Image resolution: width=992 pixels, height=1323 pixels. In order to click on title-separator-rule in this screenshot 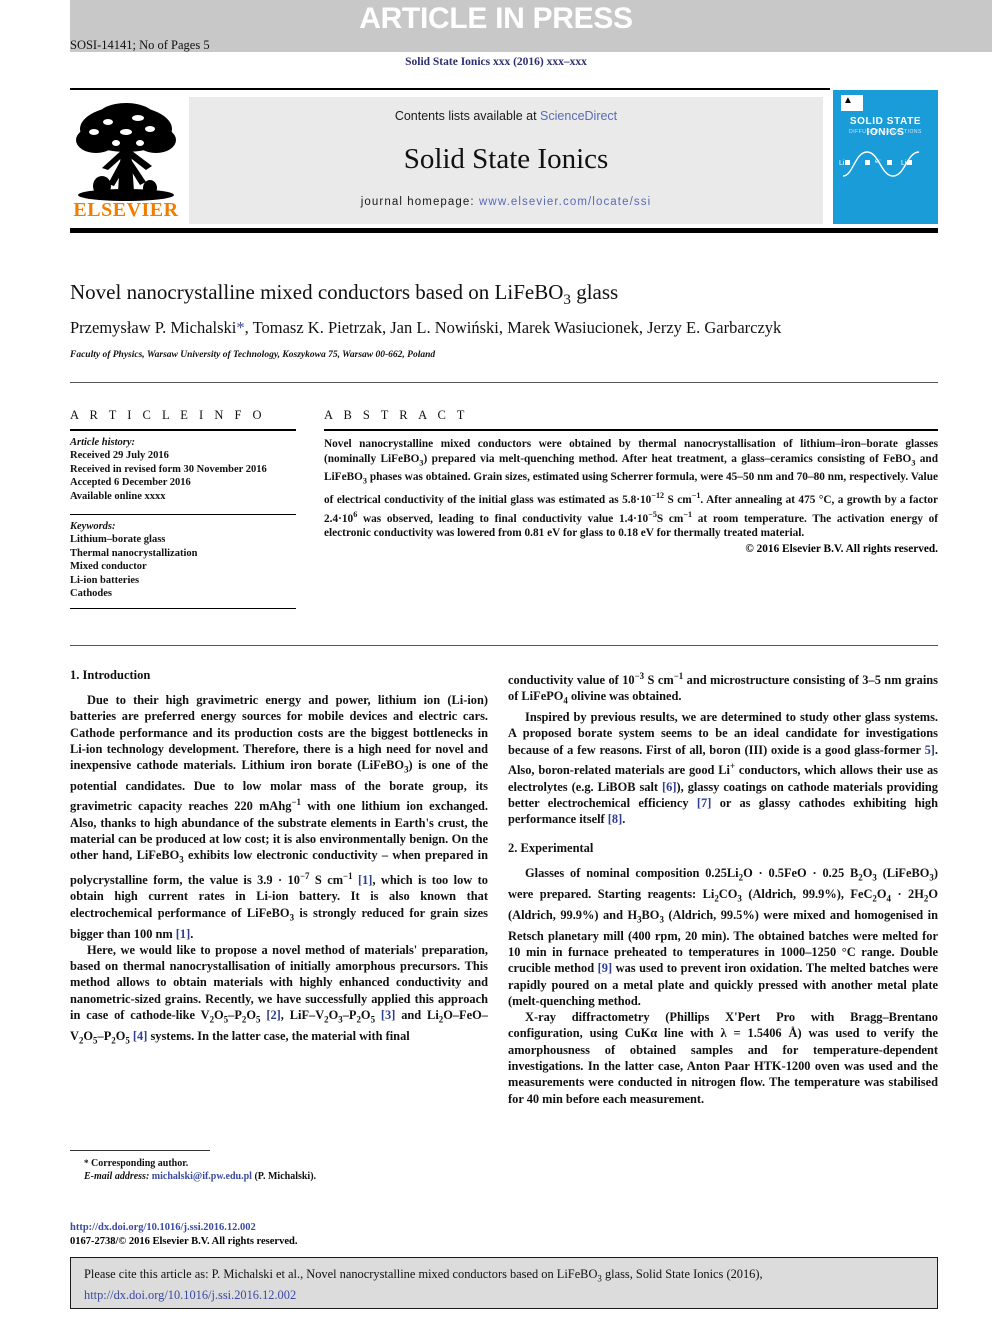, I will do `click(504, 382)`.